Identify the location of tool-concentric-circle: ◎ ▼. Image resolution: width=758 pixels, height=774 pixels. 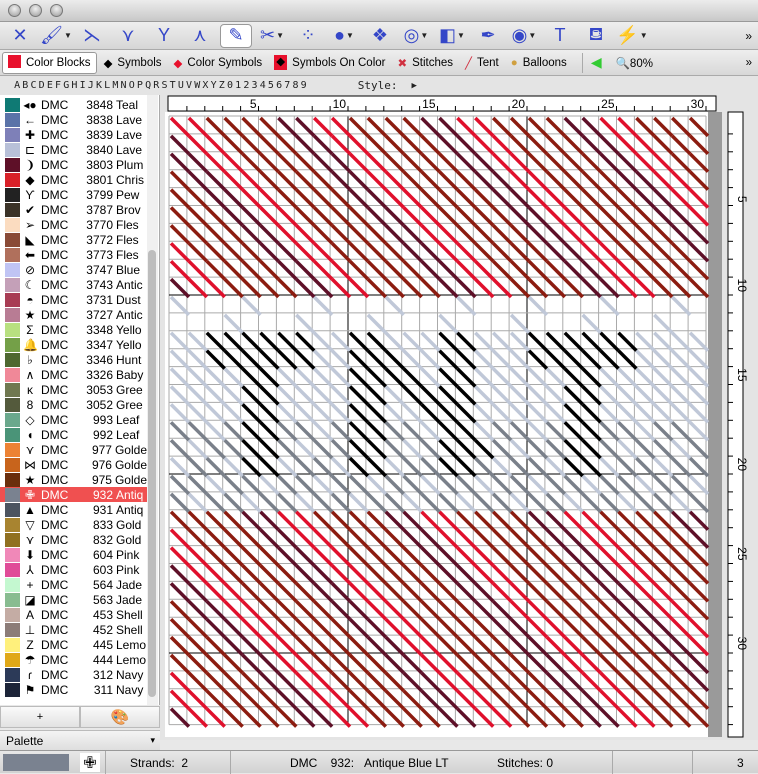
(416, 36).